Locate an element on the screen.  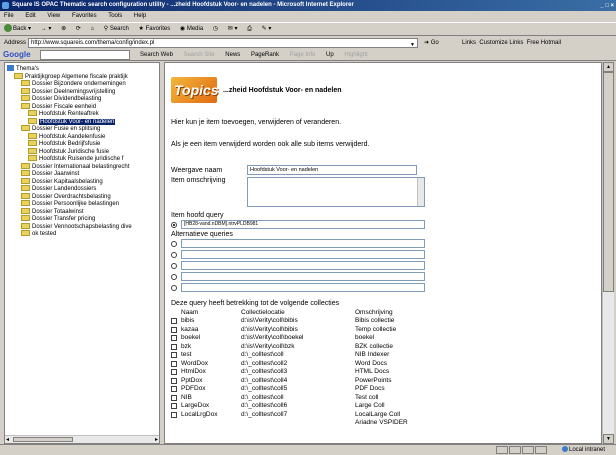
tree-item: Hoofdstuk Aandelenfusie is located at coordinates (69, 136).